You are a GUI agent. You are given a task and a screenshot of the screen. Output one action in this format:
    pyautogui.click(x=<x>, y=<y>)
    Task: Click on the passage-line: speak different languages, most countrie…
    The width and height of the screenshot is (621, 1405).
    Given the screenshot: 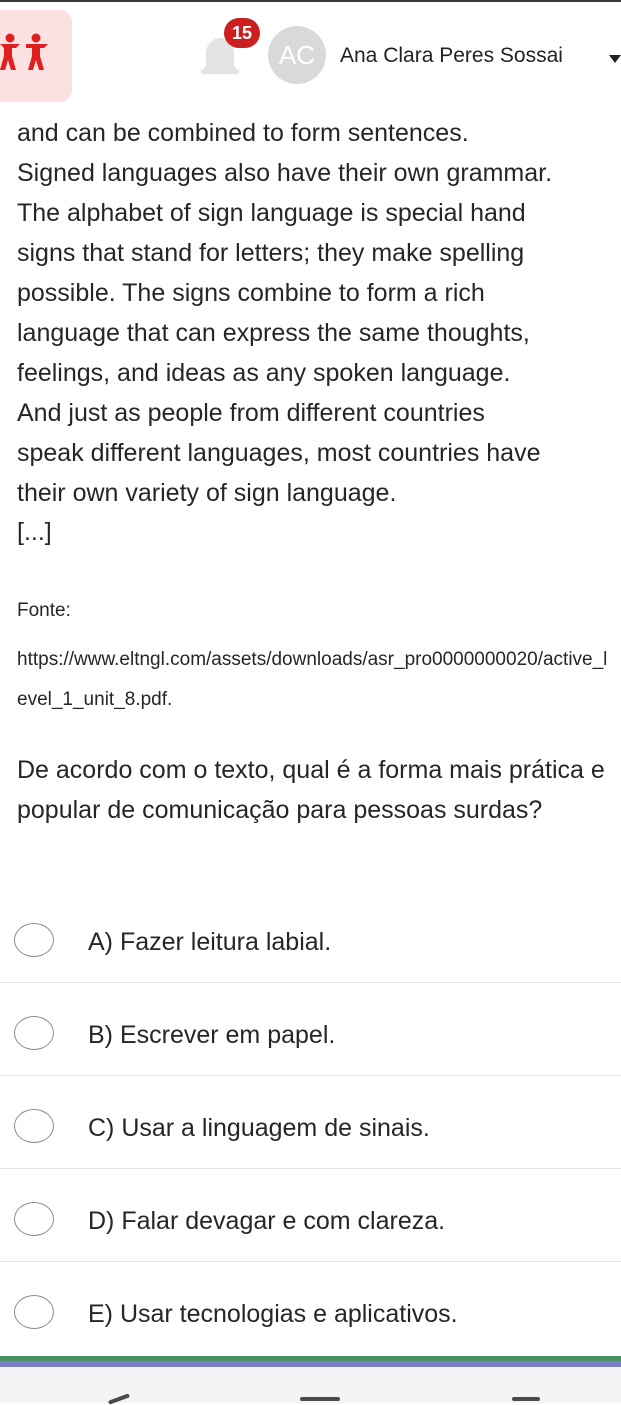 What is the action you would take?
    pyautogui.click(x=279, y=453)
    